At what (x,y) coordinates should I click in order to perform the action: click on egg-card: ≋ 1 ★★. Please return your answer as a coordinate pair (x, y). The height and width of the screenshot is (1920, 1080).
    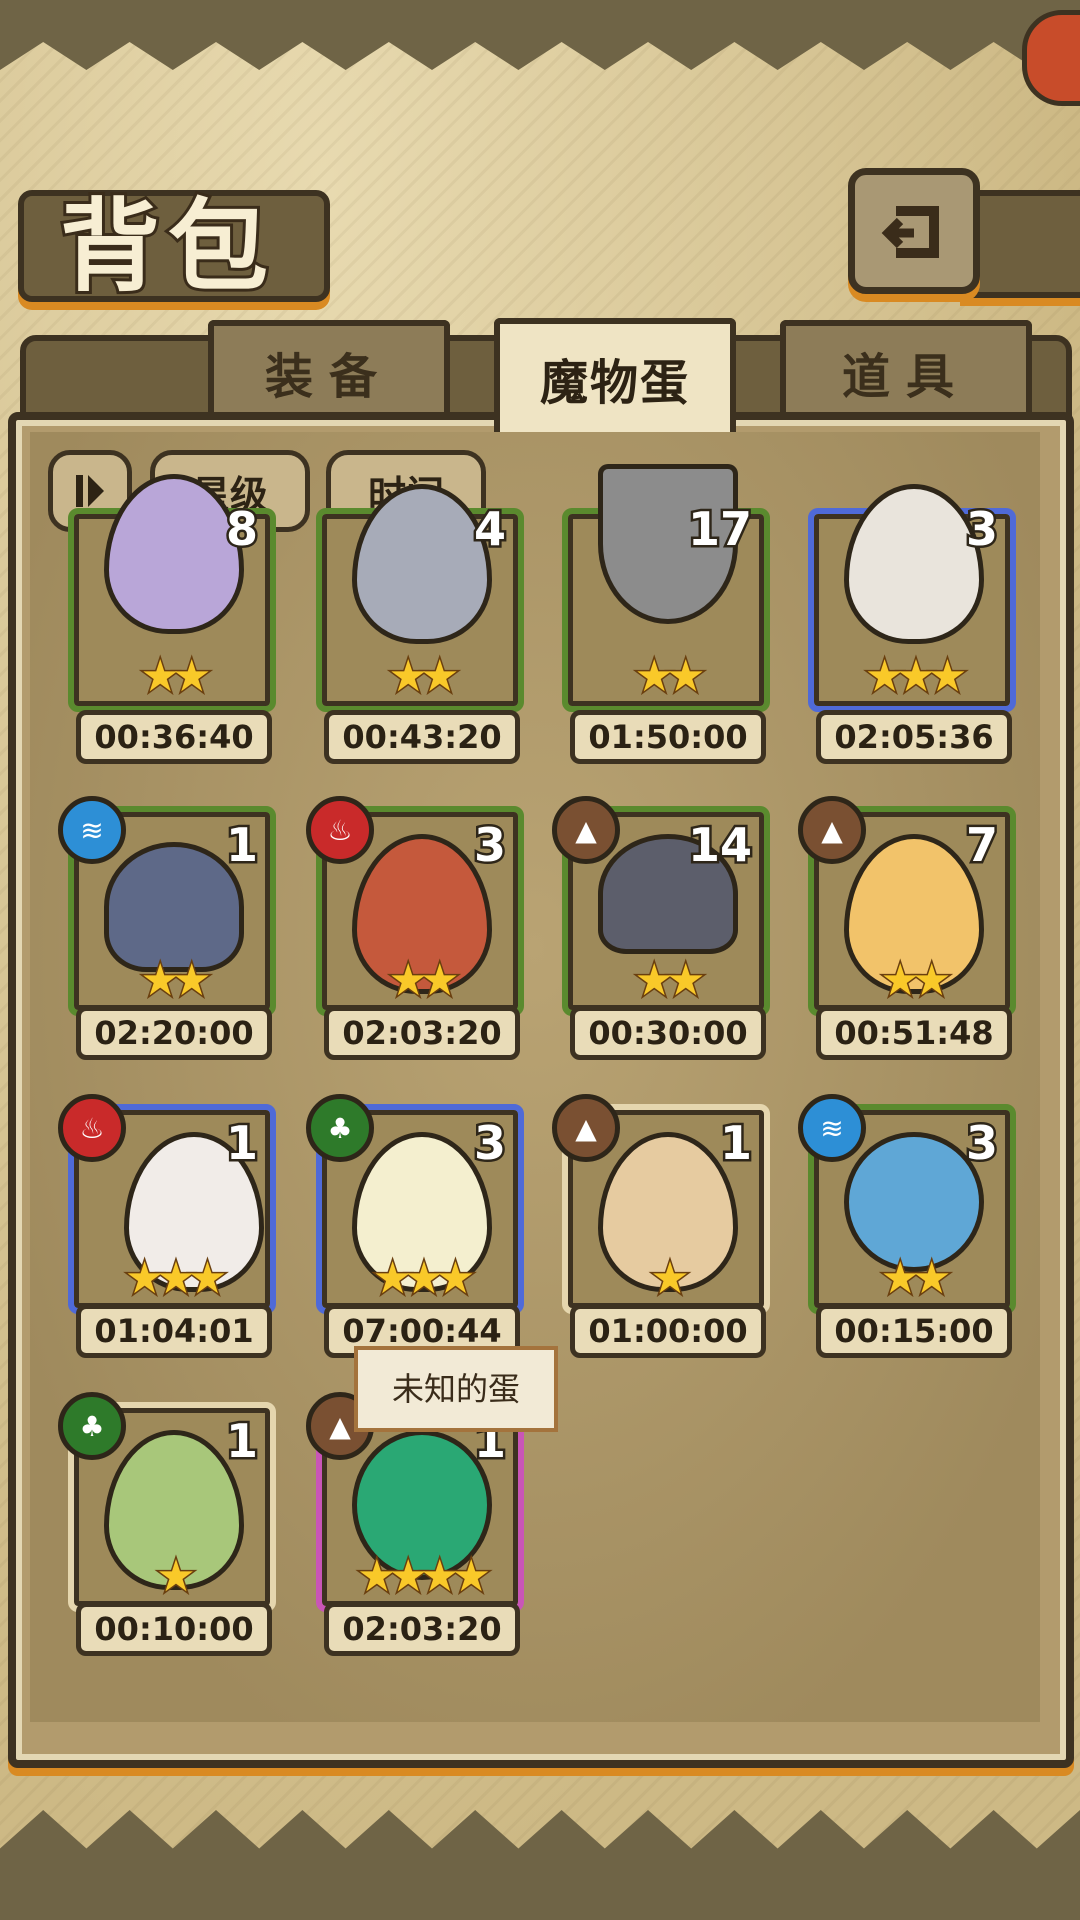
    Looking at the image, I should click on (167, 906).